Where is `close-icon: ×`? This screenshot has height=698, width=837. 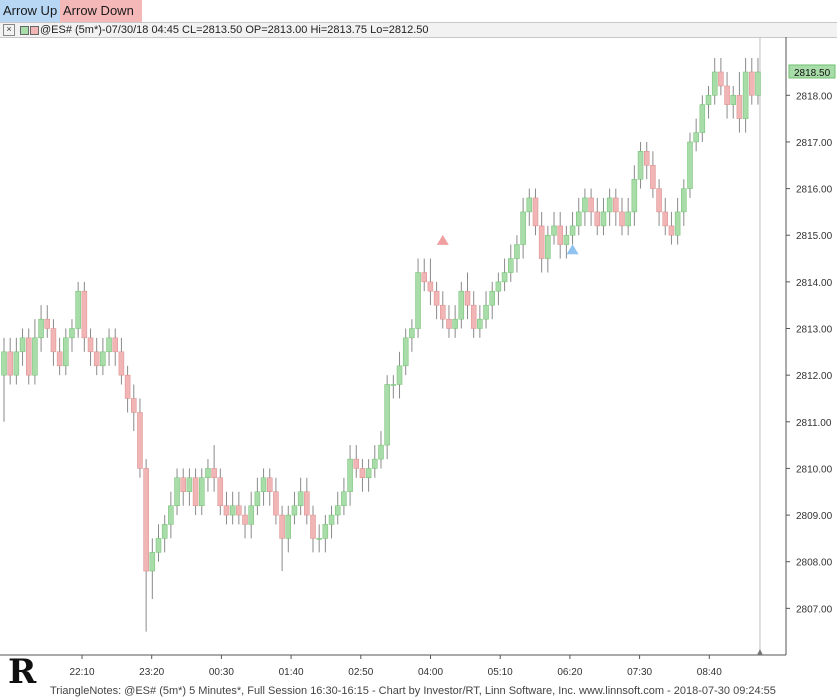 close-icon: × is located at coordinates (9, 30).